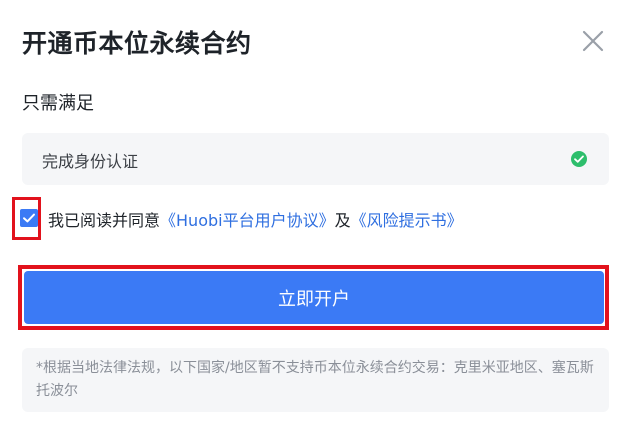 The height and width of the screenshot is (431, 622). Describe the element at coordinates (342, 220) in the screenshot. I see `agreement-joiner: 及` at that location.